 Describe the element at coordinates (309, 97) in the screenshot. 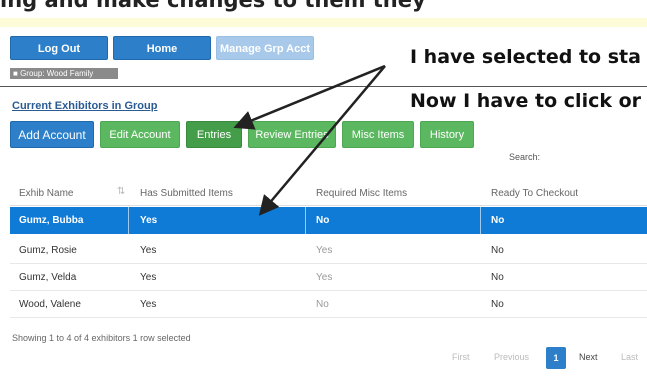

I see `arrow-to-entries-button` at that location.